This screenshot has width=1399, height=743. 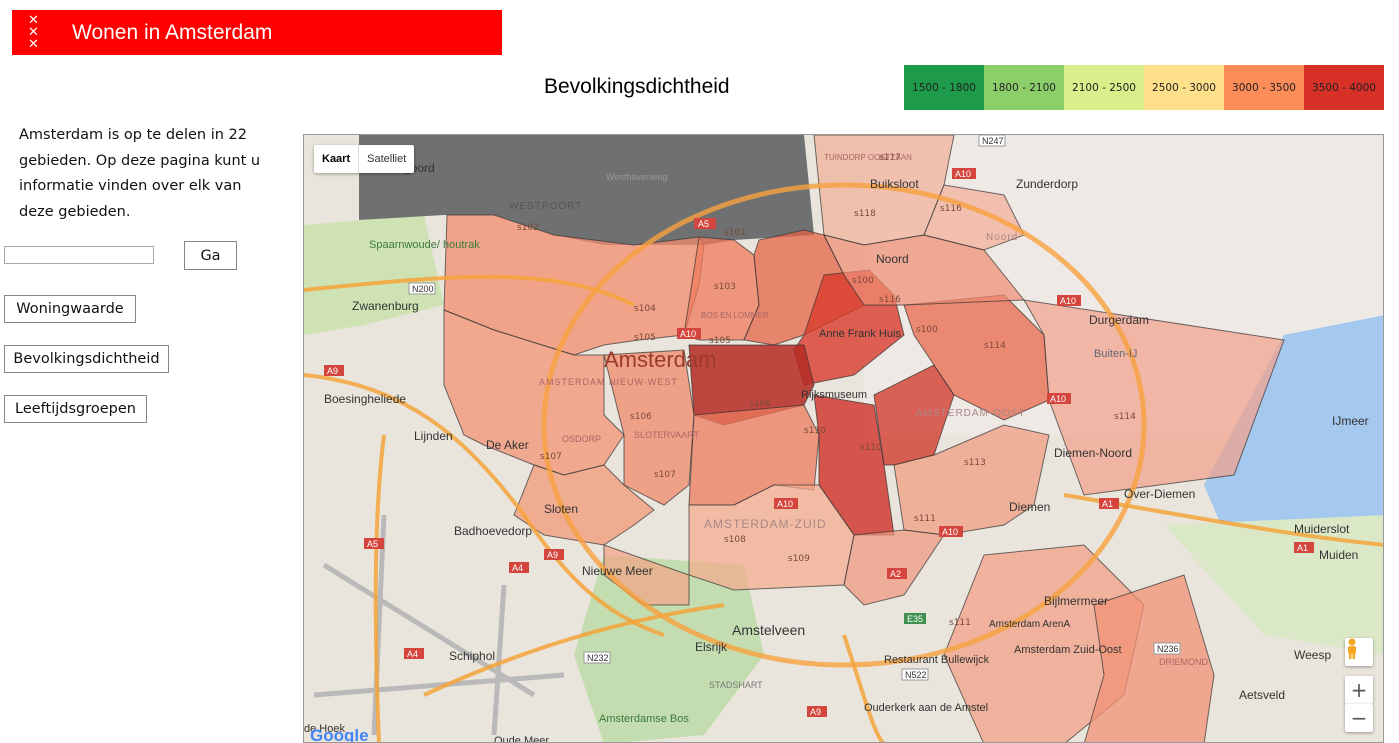 What do you see at coordinates (365, 399) in the screenshot?
I see `place-label: Boesingheliede` at bounding box center [365, 399].